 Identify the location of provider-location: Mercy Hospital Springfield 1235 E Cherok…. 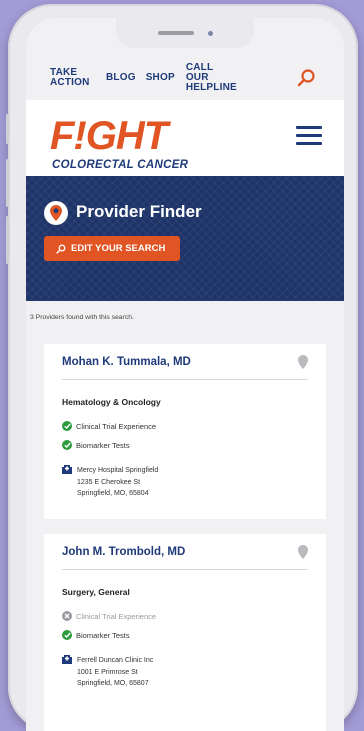
(110, 482).